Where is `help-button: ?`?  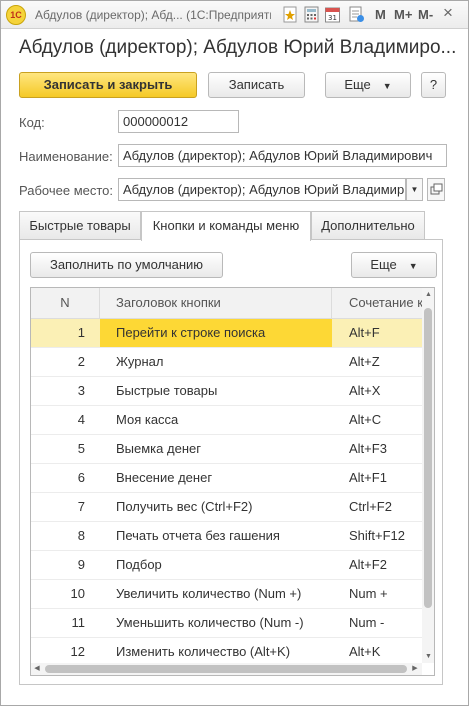 help-button: ? is located at coordinates (433, 85).